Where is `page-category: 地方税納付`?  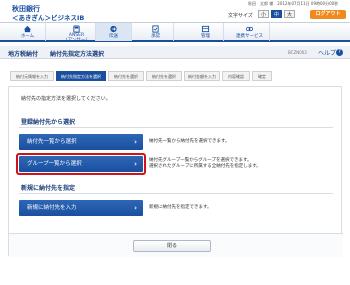 page-category: 地方税納付 is located at coordinates (23, 54).